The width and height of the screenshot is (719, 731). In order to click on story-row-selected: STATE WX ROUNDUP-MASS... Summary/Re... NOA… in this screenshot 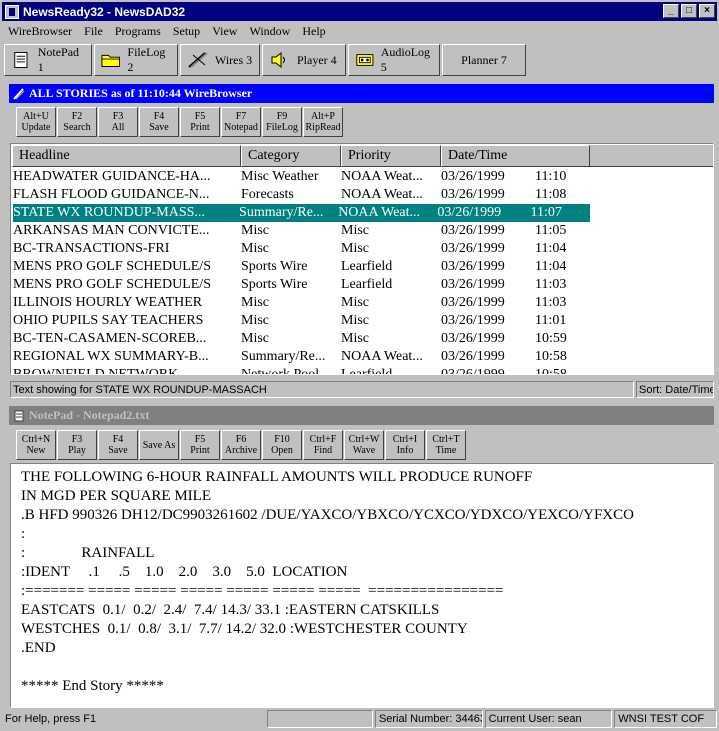, I will do `click(301, 213)`.